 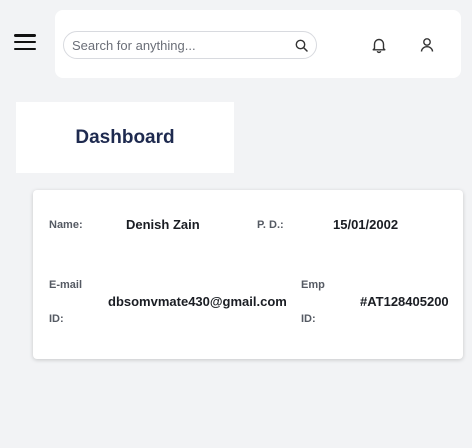 I want to click on page-title: Dashboard, so click(x=125, y=137).